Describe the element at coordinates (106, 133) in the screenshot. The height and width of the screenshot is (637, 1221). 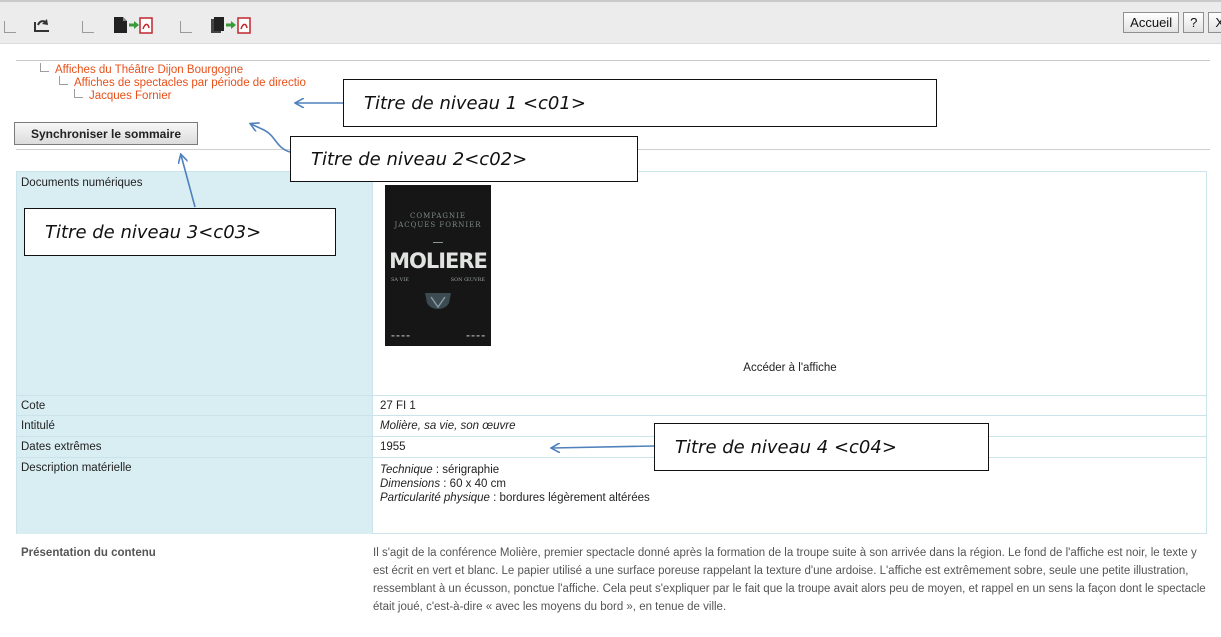
I see `sync-summary-button: Synchroniser le sommaire` at that location.